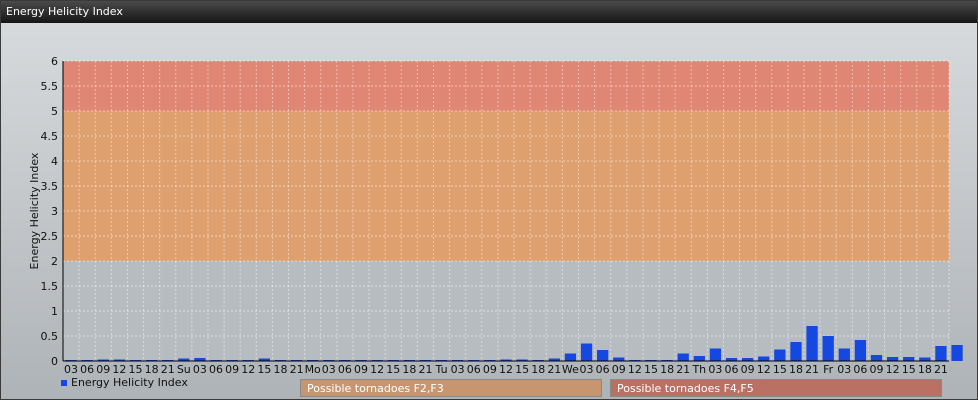 Image resolution: width=978 pixels, height=400 pixels. I want to click on y-tick-label: 0, so click(54, 361).